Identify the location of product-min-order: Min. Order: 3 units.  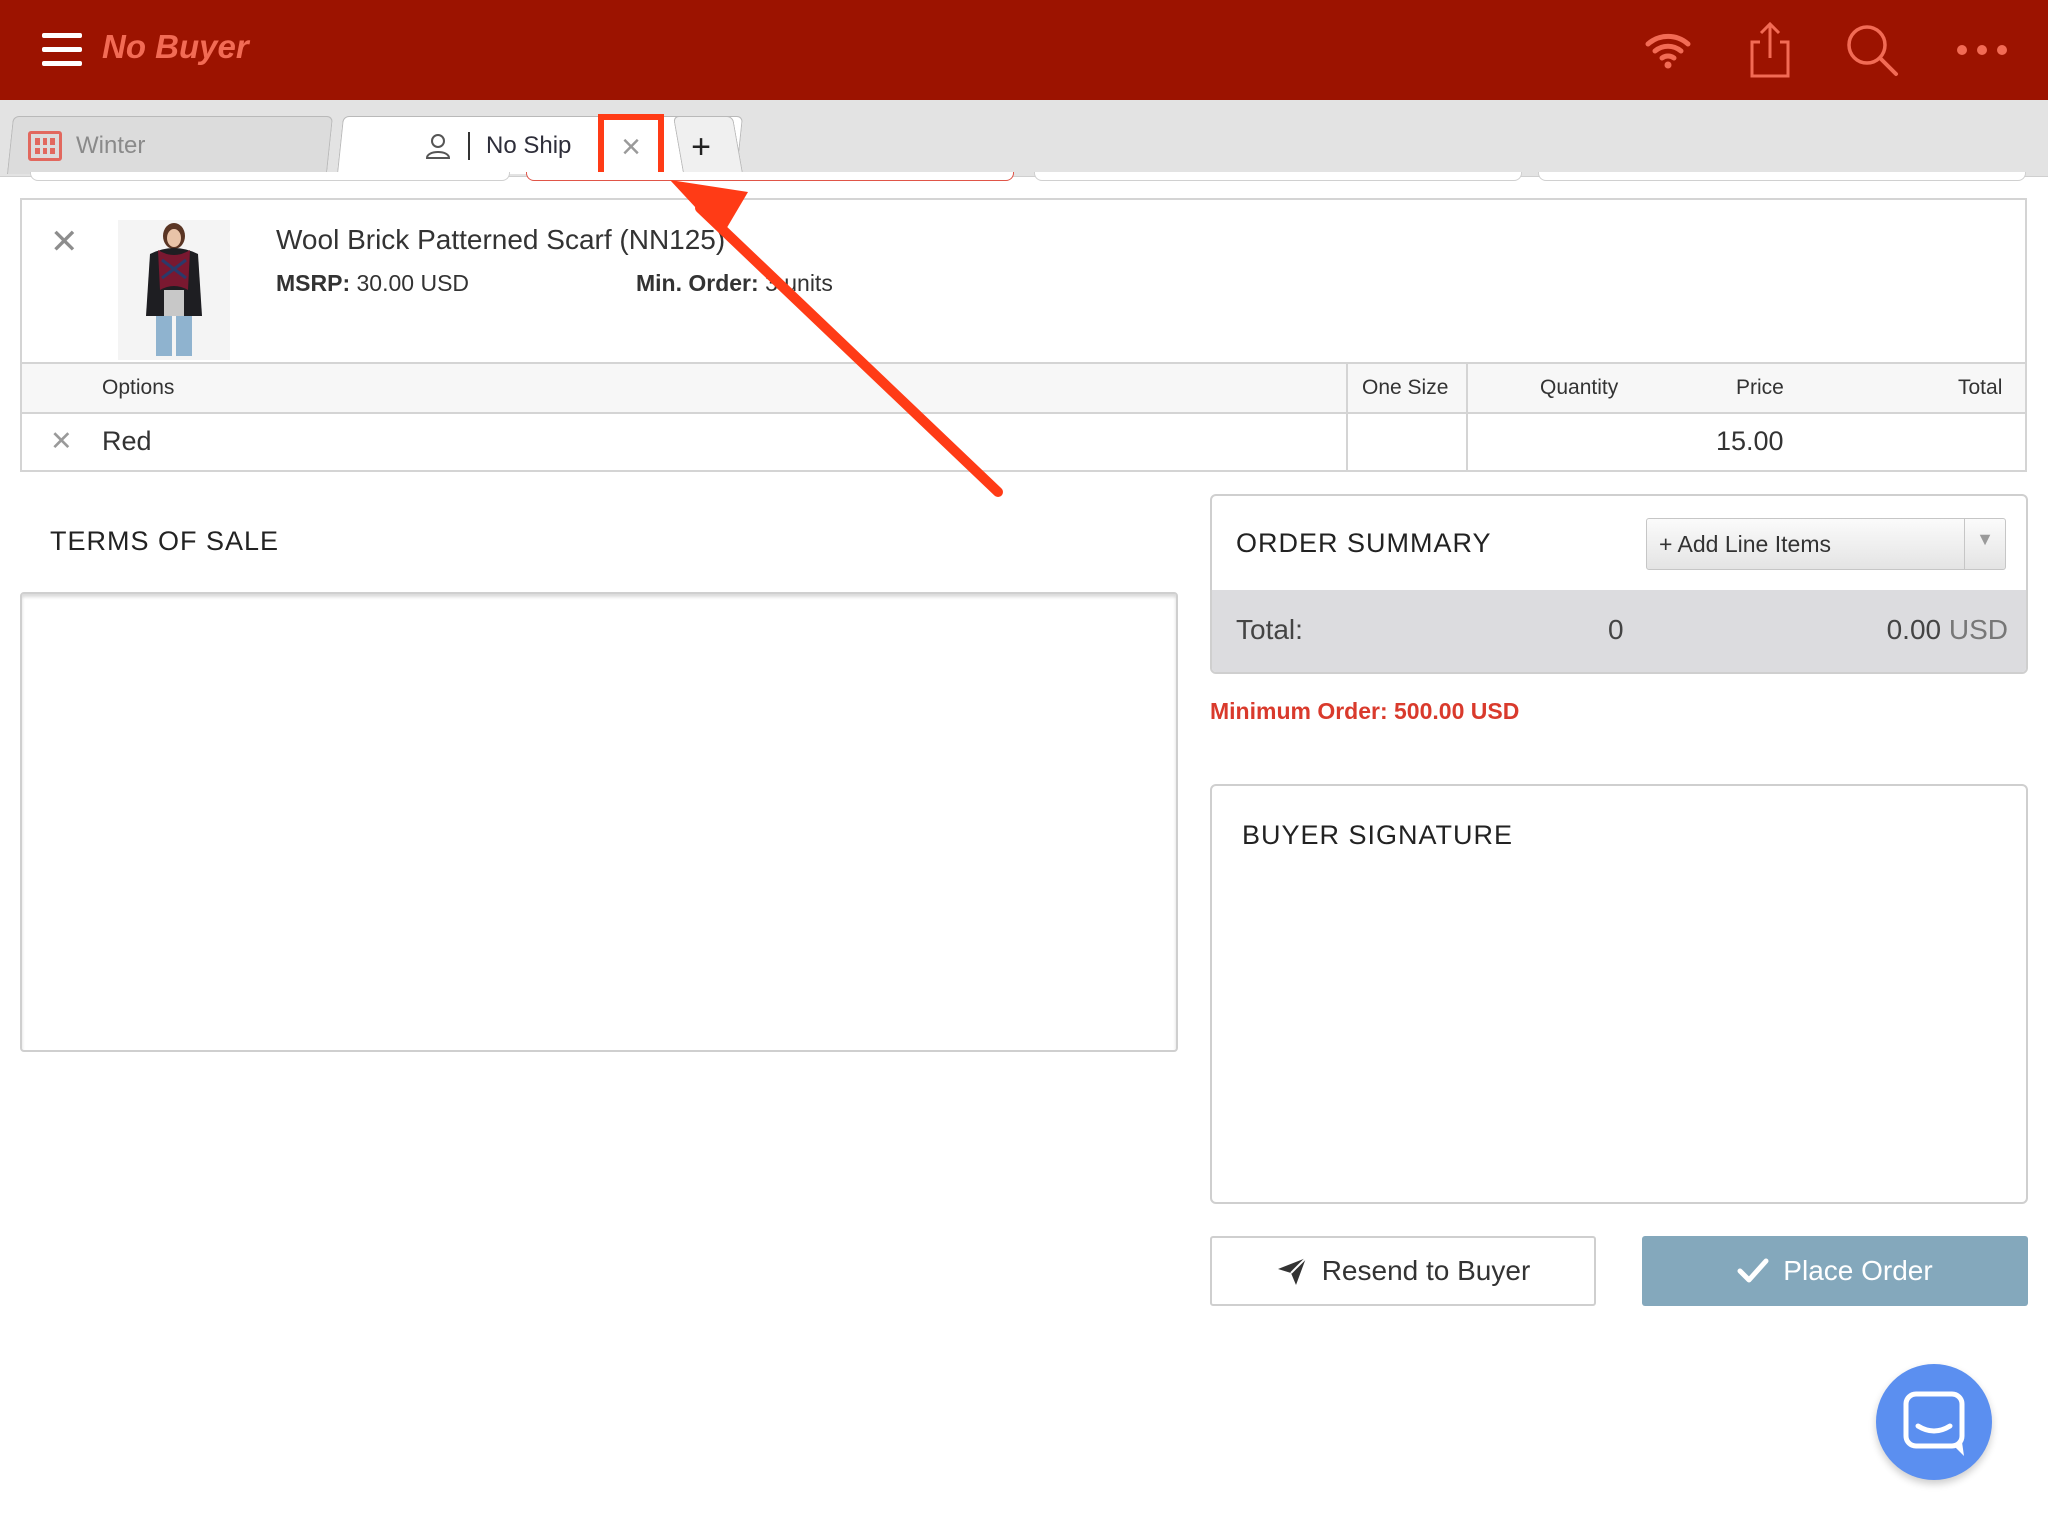
(734, 283).